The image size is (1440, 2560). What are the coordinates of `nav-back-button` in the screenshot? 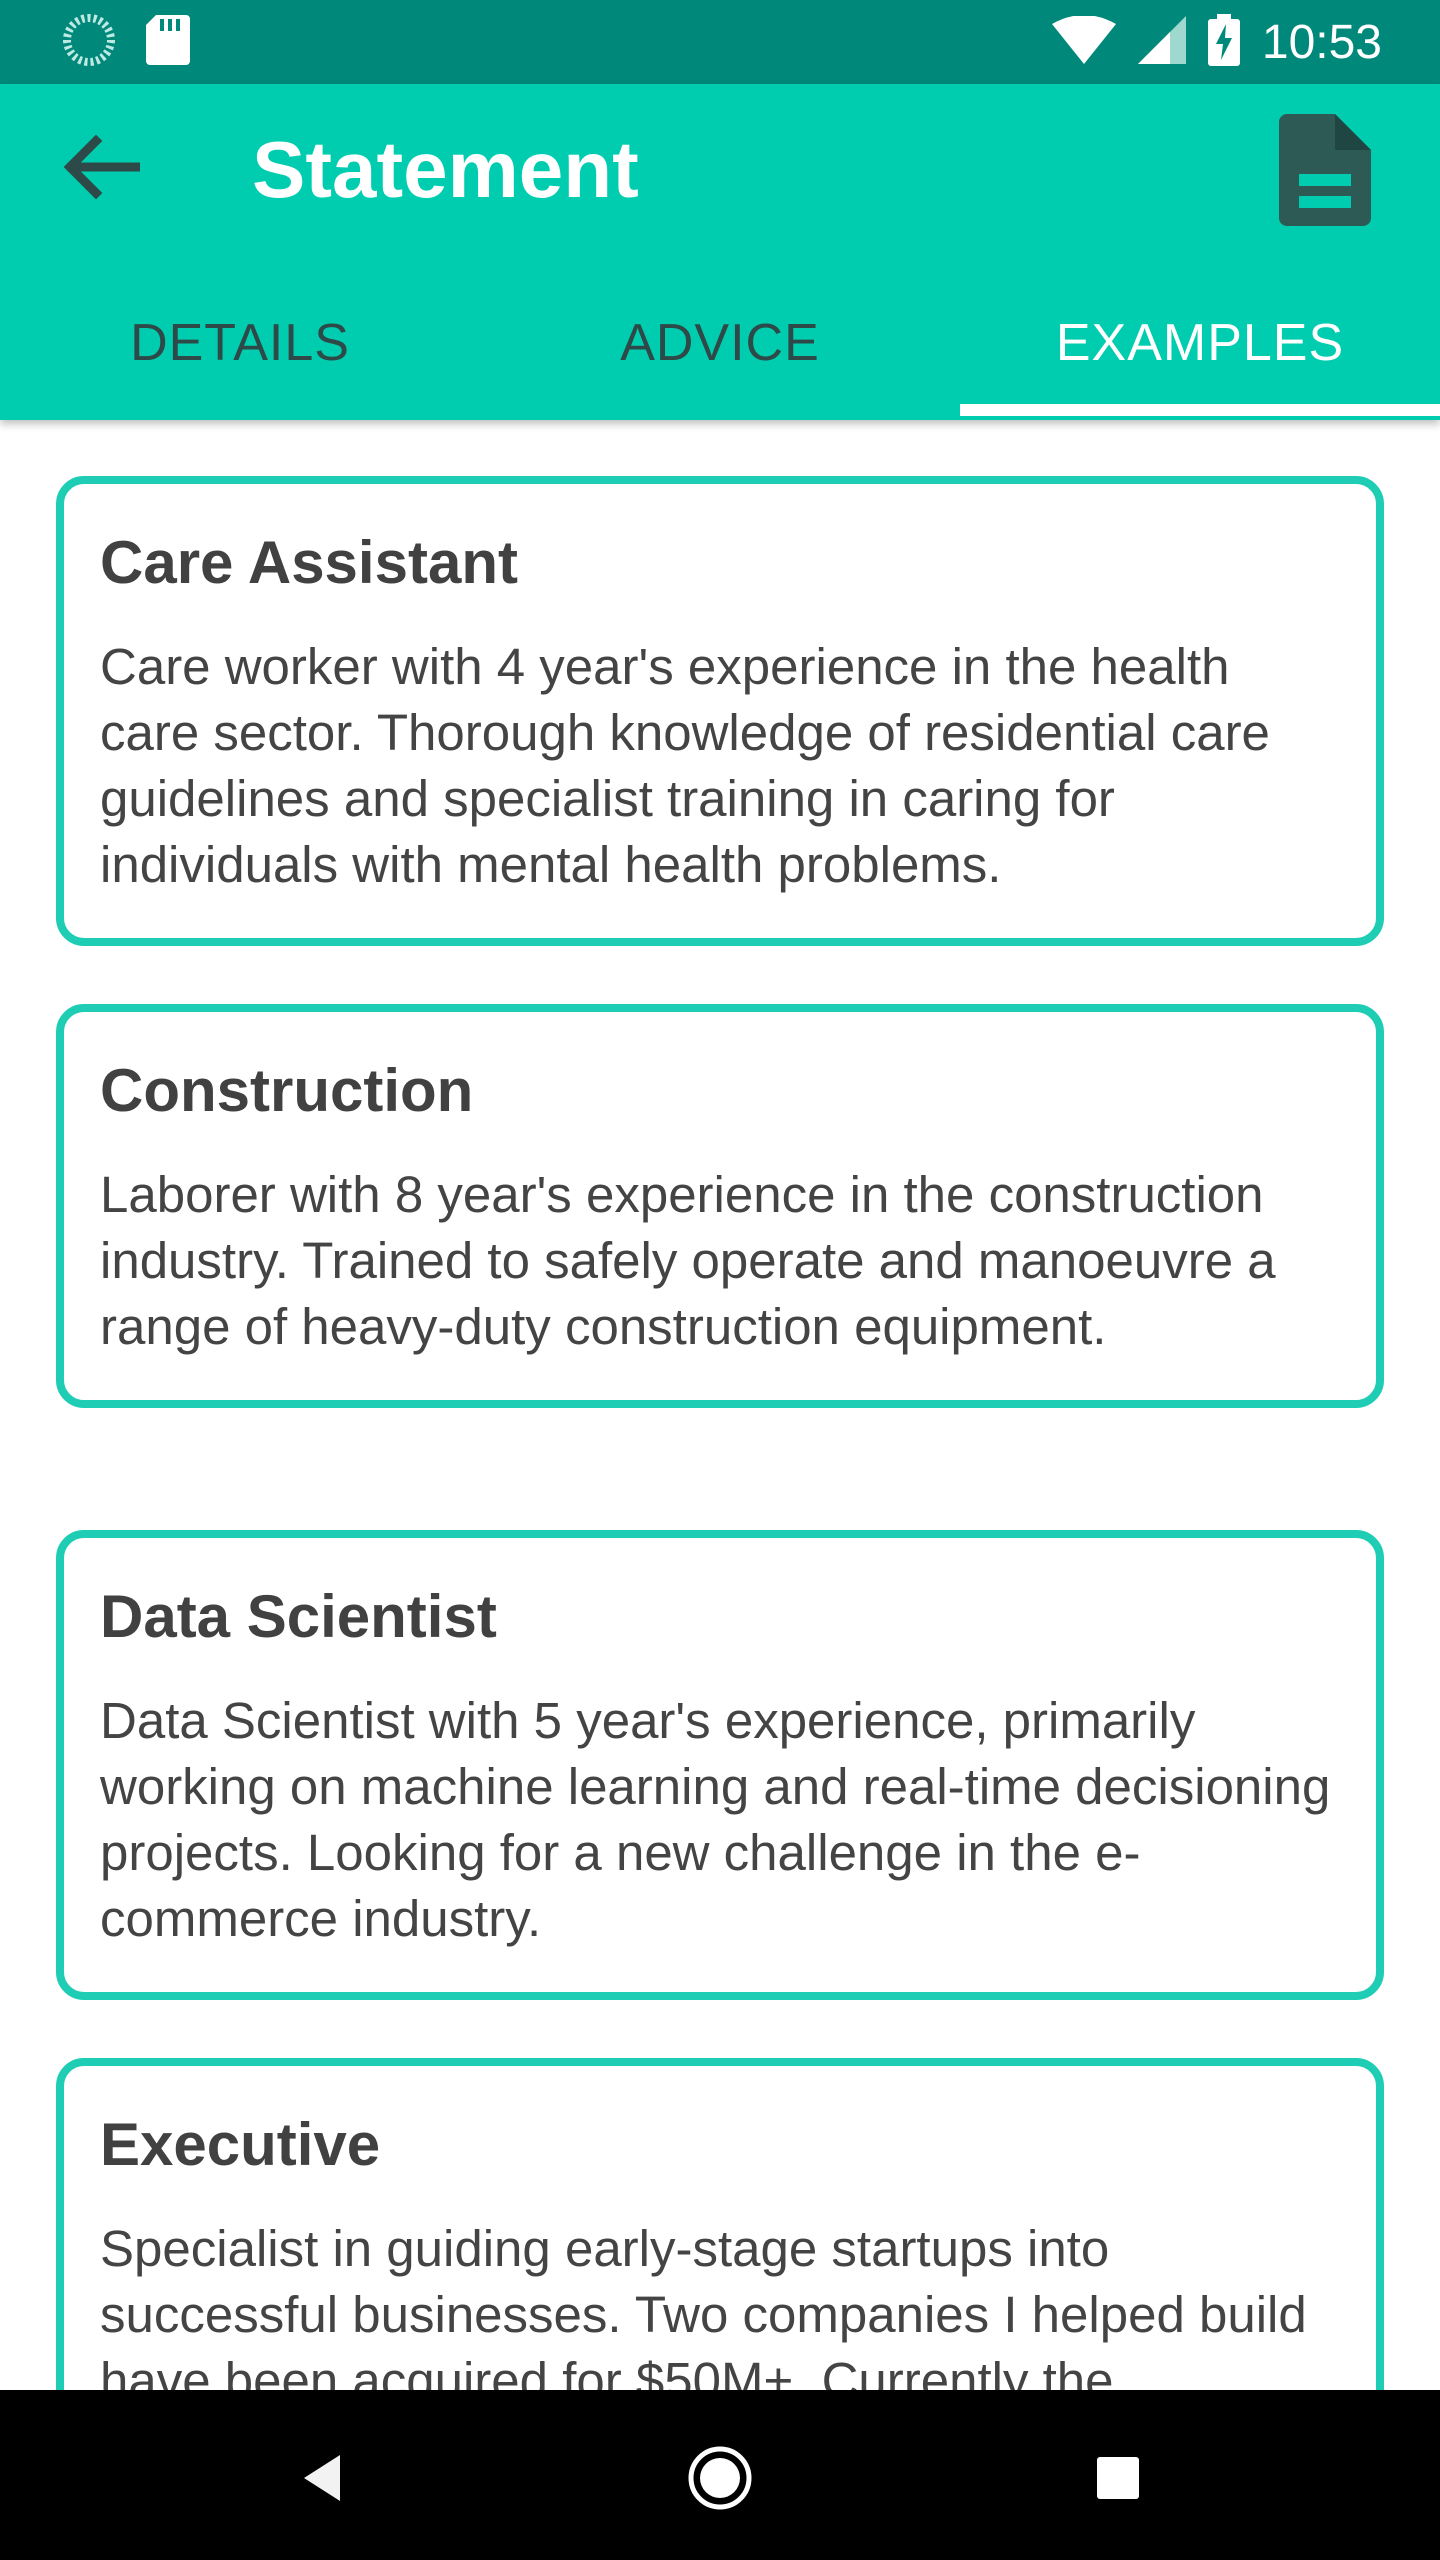 It's located at (322, 2480).